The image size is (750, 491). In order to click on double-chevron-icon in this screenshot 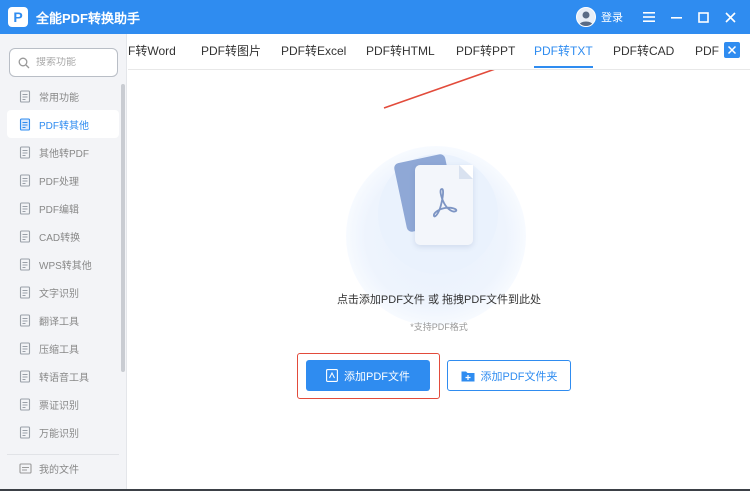, I will do `click(732, 50)`.